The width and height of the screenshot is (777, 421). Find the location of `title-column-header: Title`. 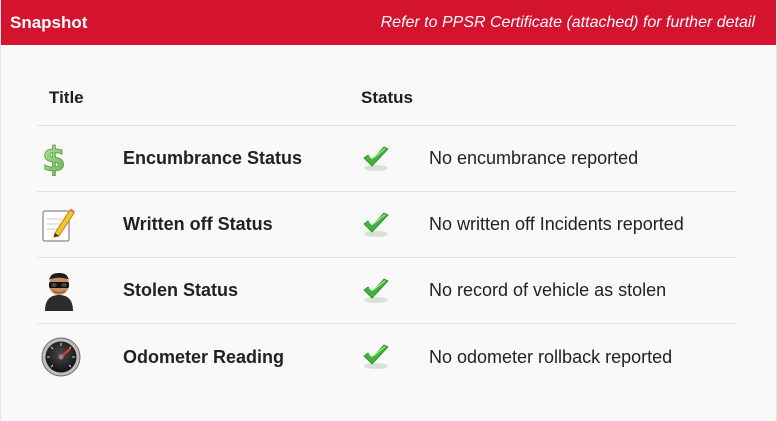

title-column-header: Title is located at coordinates (66, 97).